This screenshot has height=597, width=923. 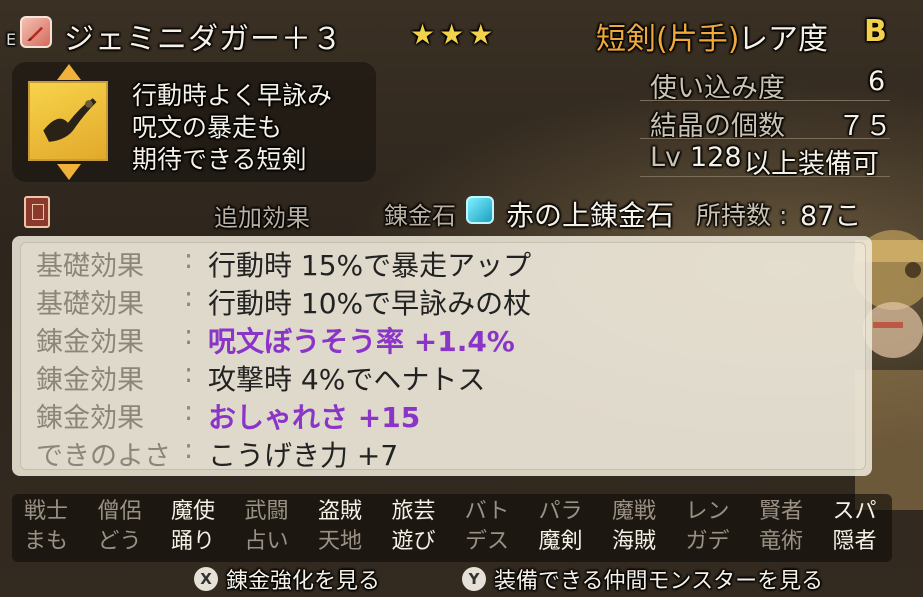 I want to click on dagger-icon, so click(x=36, y=32).